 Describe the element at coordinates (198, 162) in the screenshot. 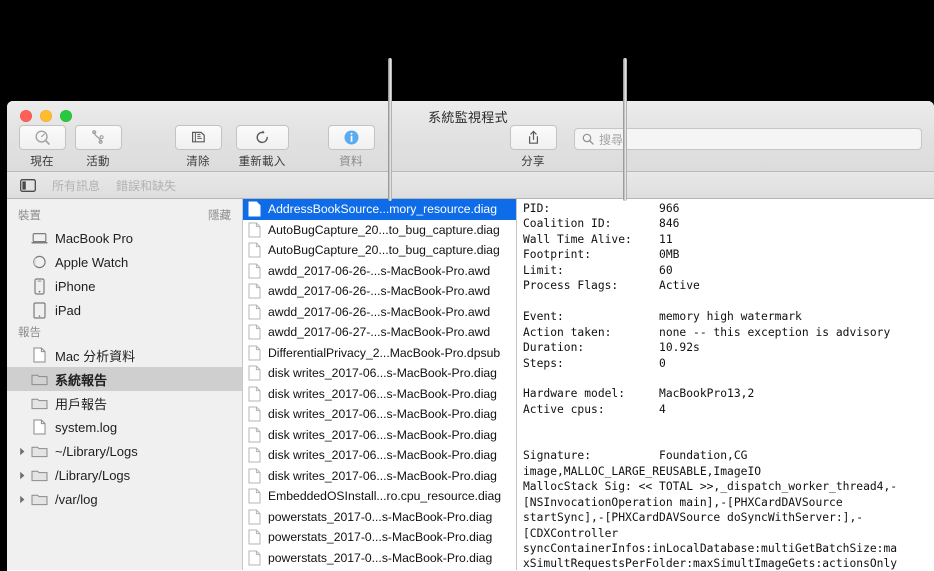

I see `toolbar-clear-label: 清除` at that location.